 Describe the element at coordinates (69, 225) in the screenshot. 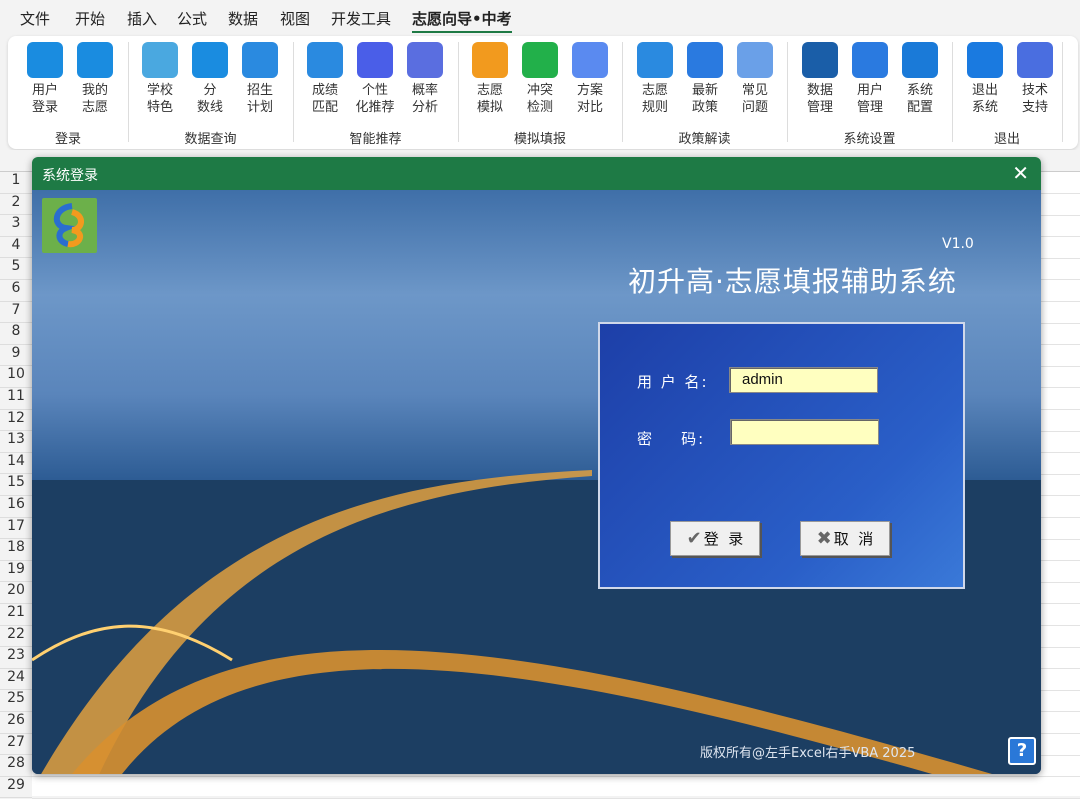

I see `app-logo` at that location.